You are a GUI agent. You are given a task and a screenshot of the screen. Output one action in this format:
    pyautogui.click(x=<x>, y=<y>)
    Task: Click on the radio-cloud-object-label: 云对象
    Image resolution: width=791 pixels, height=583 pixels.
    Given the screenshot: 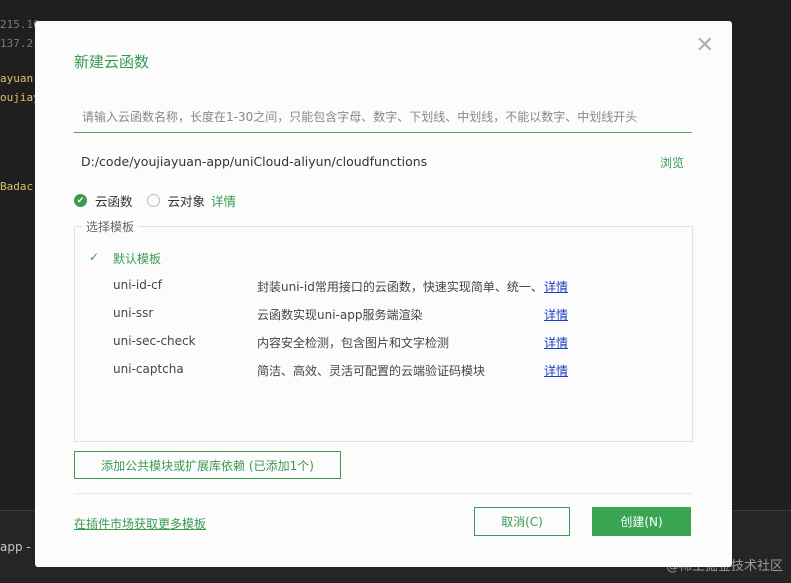 What is the action you would take?
    pyautogui.click(x=187, y=200)
    